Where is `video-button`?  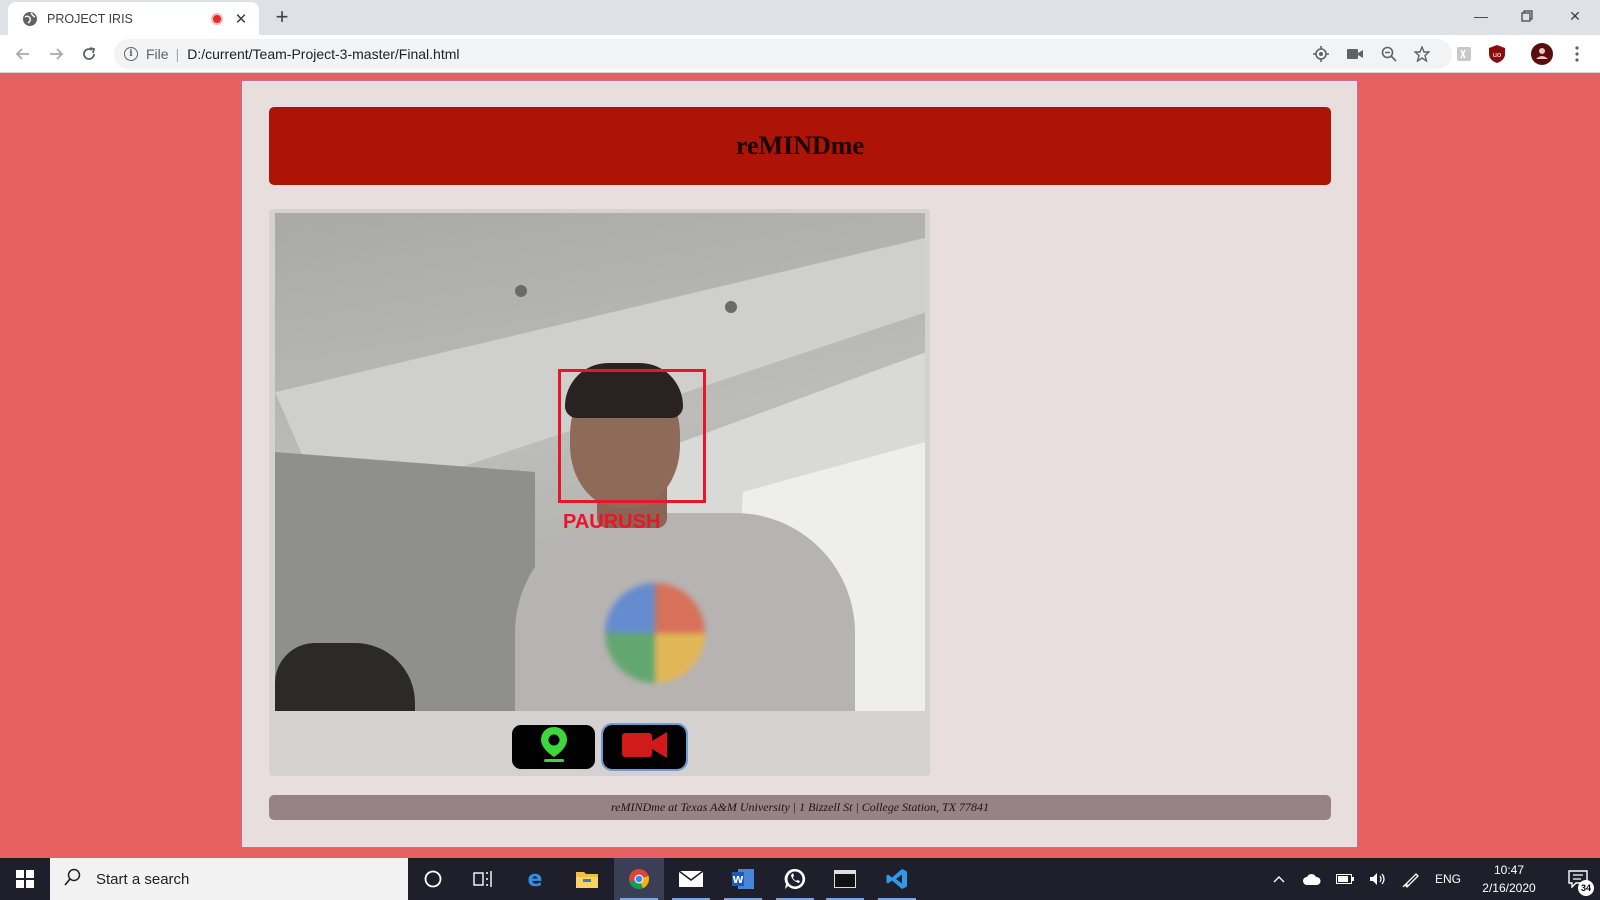 video-button is located at coordinates (644, 747).